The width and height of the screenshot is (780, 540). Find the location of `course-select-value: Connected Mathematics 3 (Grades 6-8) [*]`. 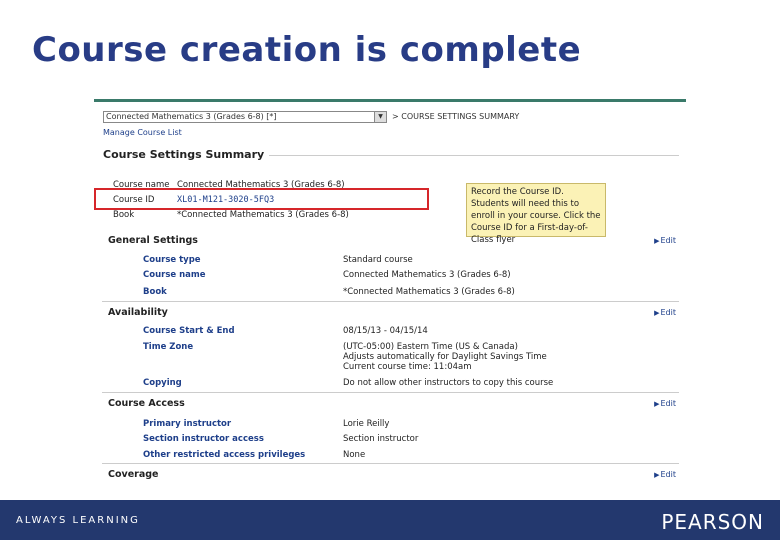

course-select-value: Connected Mathematics 3 (Grades 6-8) [*] is located at coordinates (191, 116).